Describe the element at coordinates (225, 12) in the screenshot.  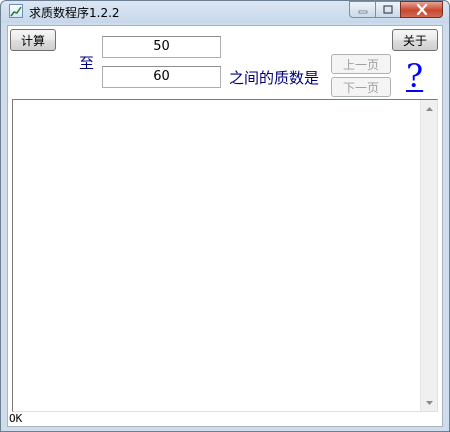
I see `title-bar: 求质数程序1.2.2` at that location.